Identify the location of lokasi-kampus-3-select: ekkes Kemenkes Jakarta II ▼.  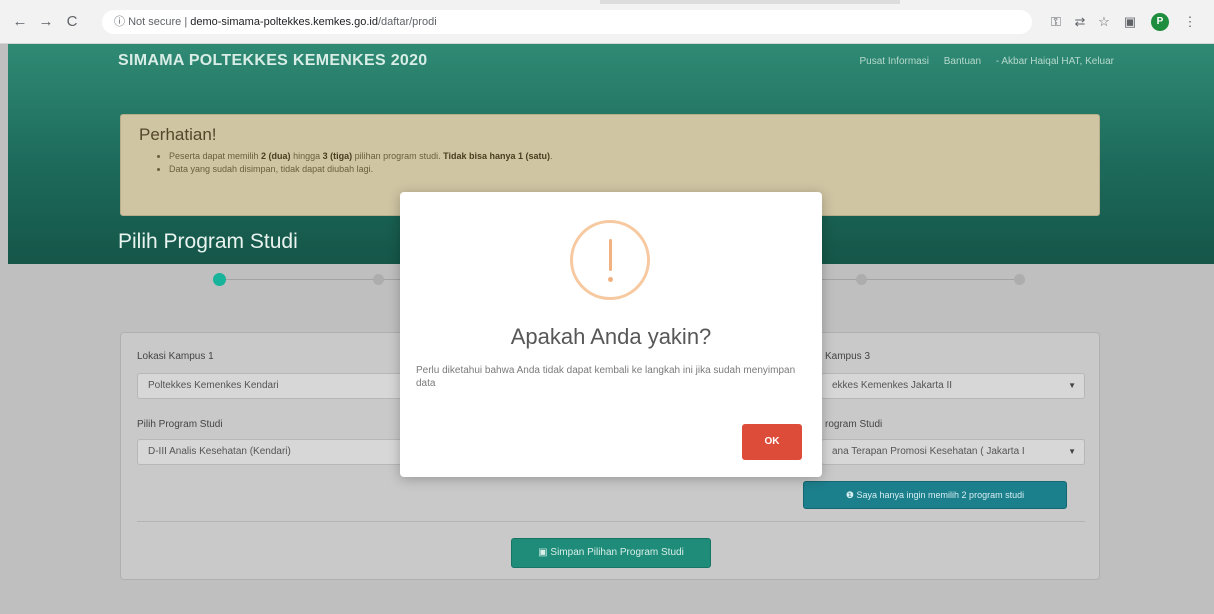
(953, 386).